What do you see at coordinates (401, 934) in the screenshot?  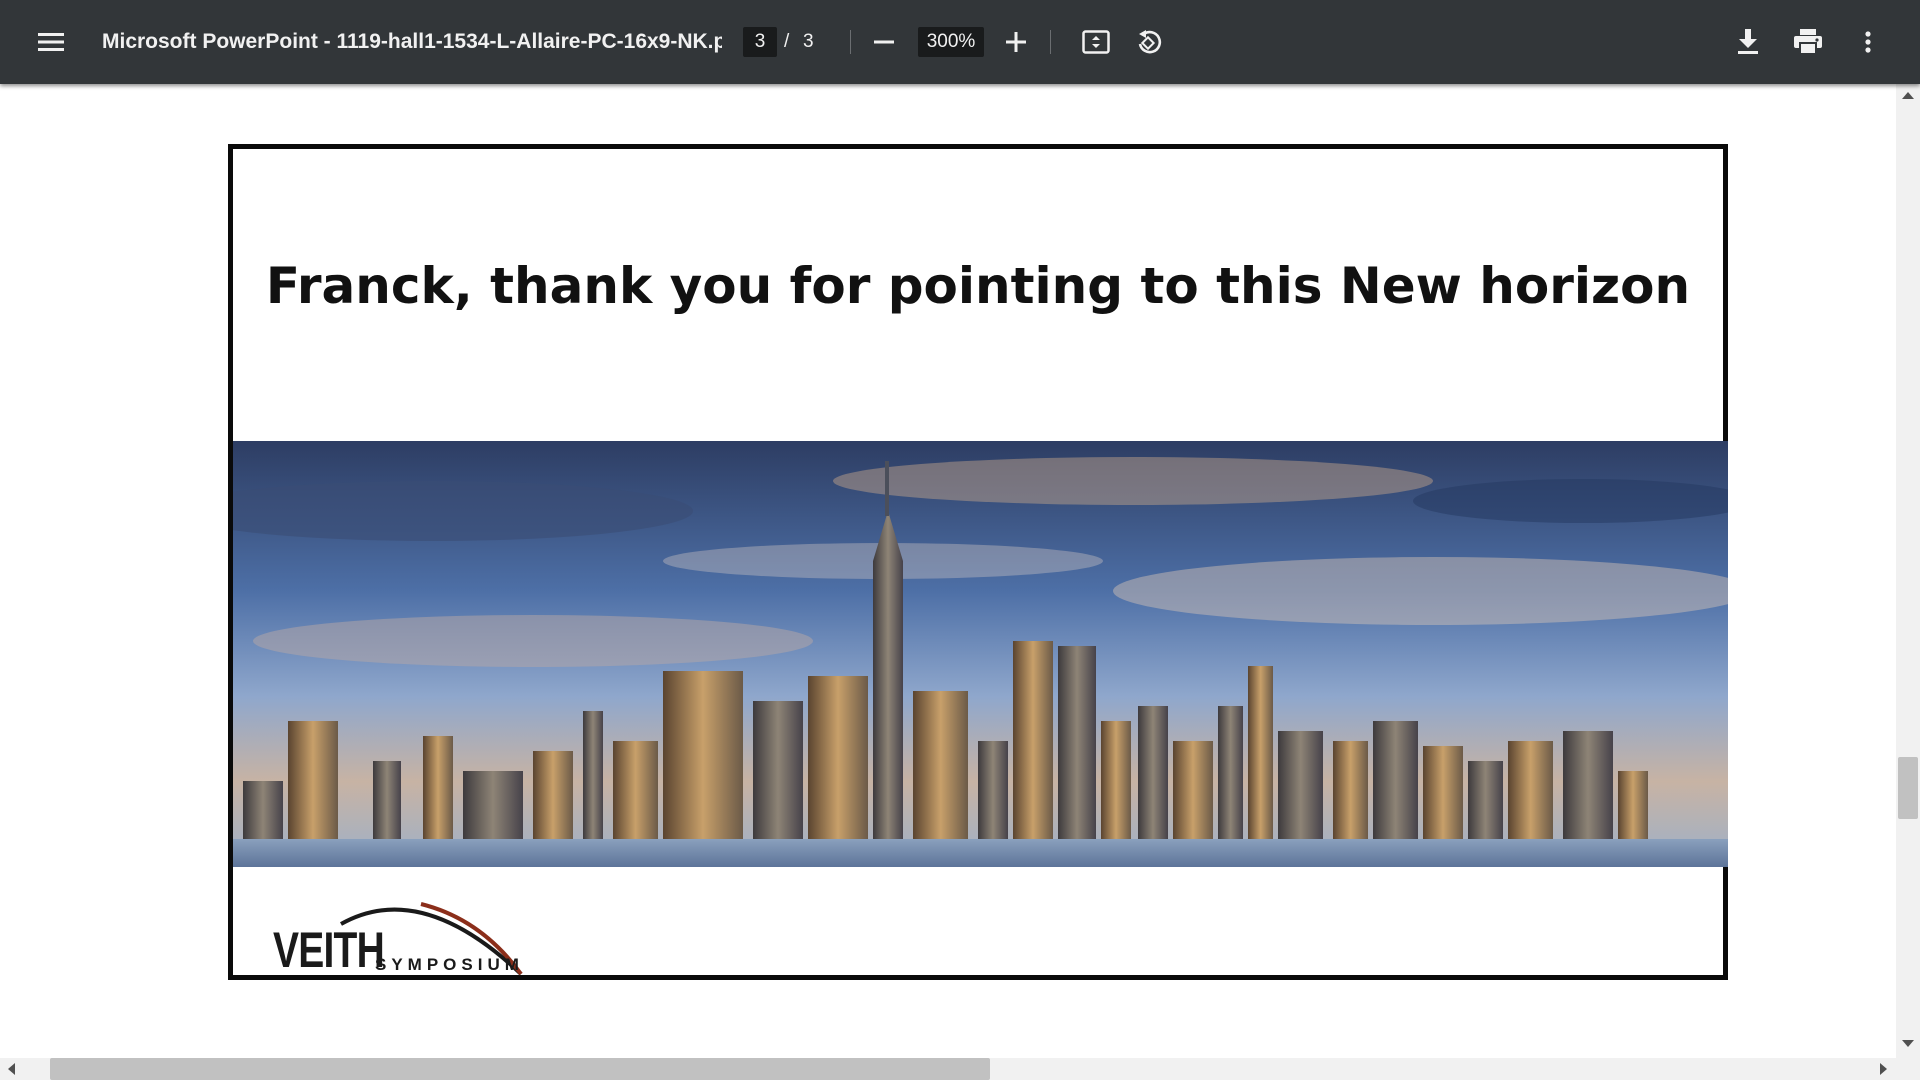 I see `veith-symposium-logo: VEITH SYMPOSIUM` at bounding box center [401, 934].